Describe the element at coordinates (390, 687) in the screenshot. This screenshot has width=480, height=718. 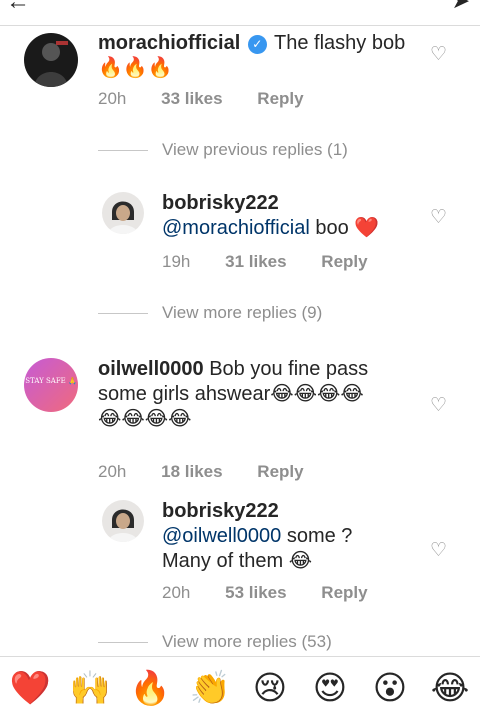
I see `emoji-surprised-button: 😮` at that location.